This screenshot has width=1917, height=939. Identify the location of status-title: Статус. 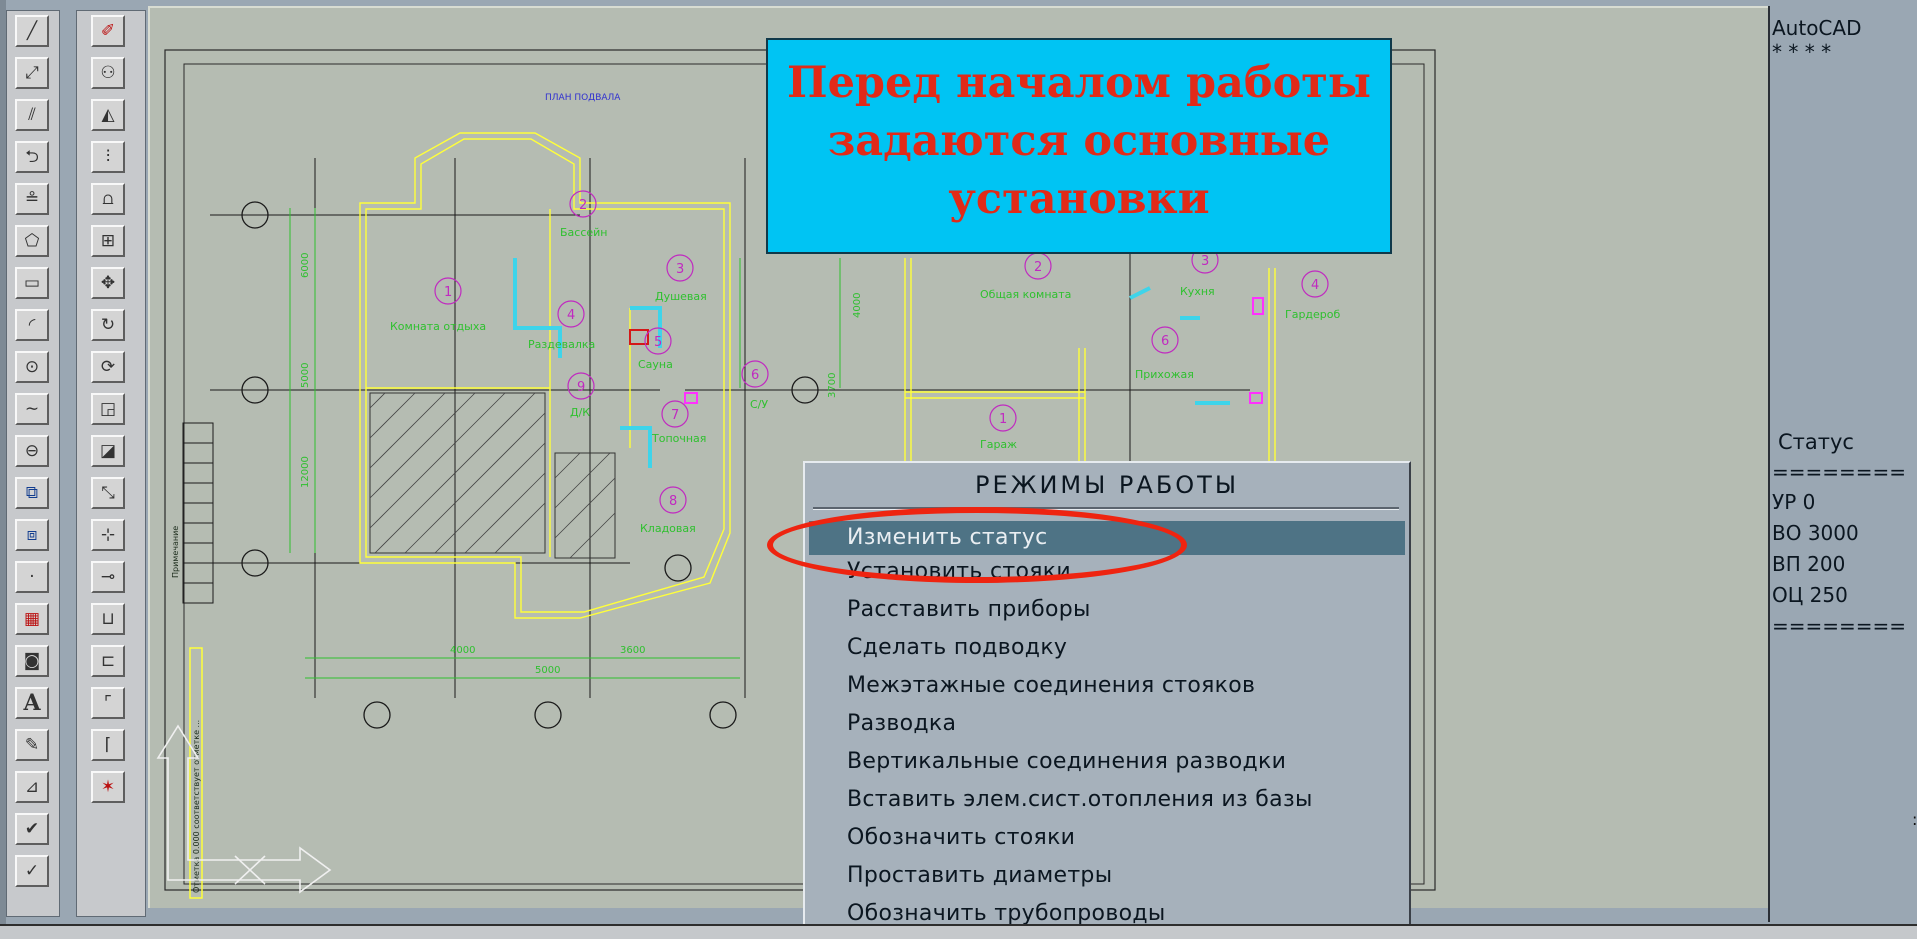
(1816, 442).